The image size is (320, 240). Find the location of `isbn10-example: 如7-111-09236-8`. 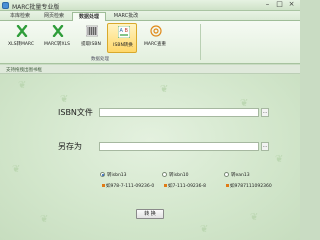

isbn10-example: 如7-111-09236-8 is located at coordinates (185, 186).